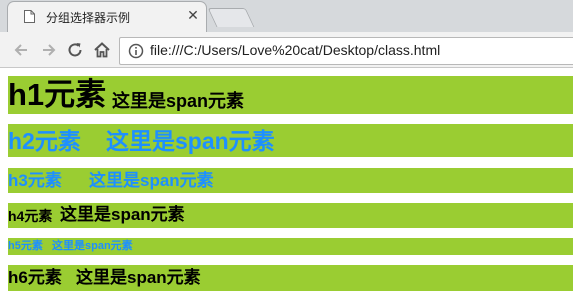  I want to click on h2-heading: h2元素, so click(44, 141).